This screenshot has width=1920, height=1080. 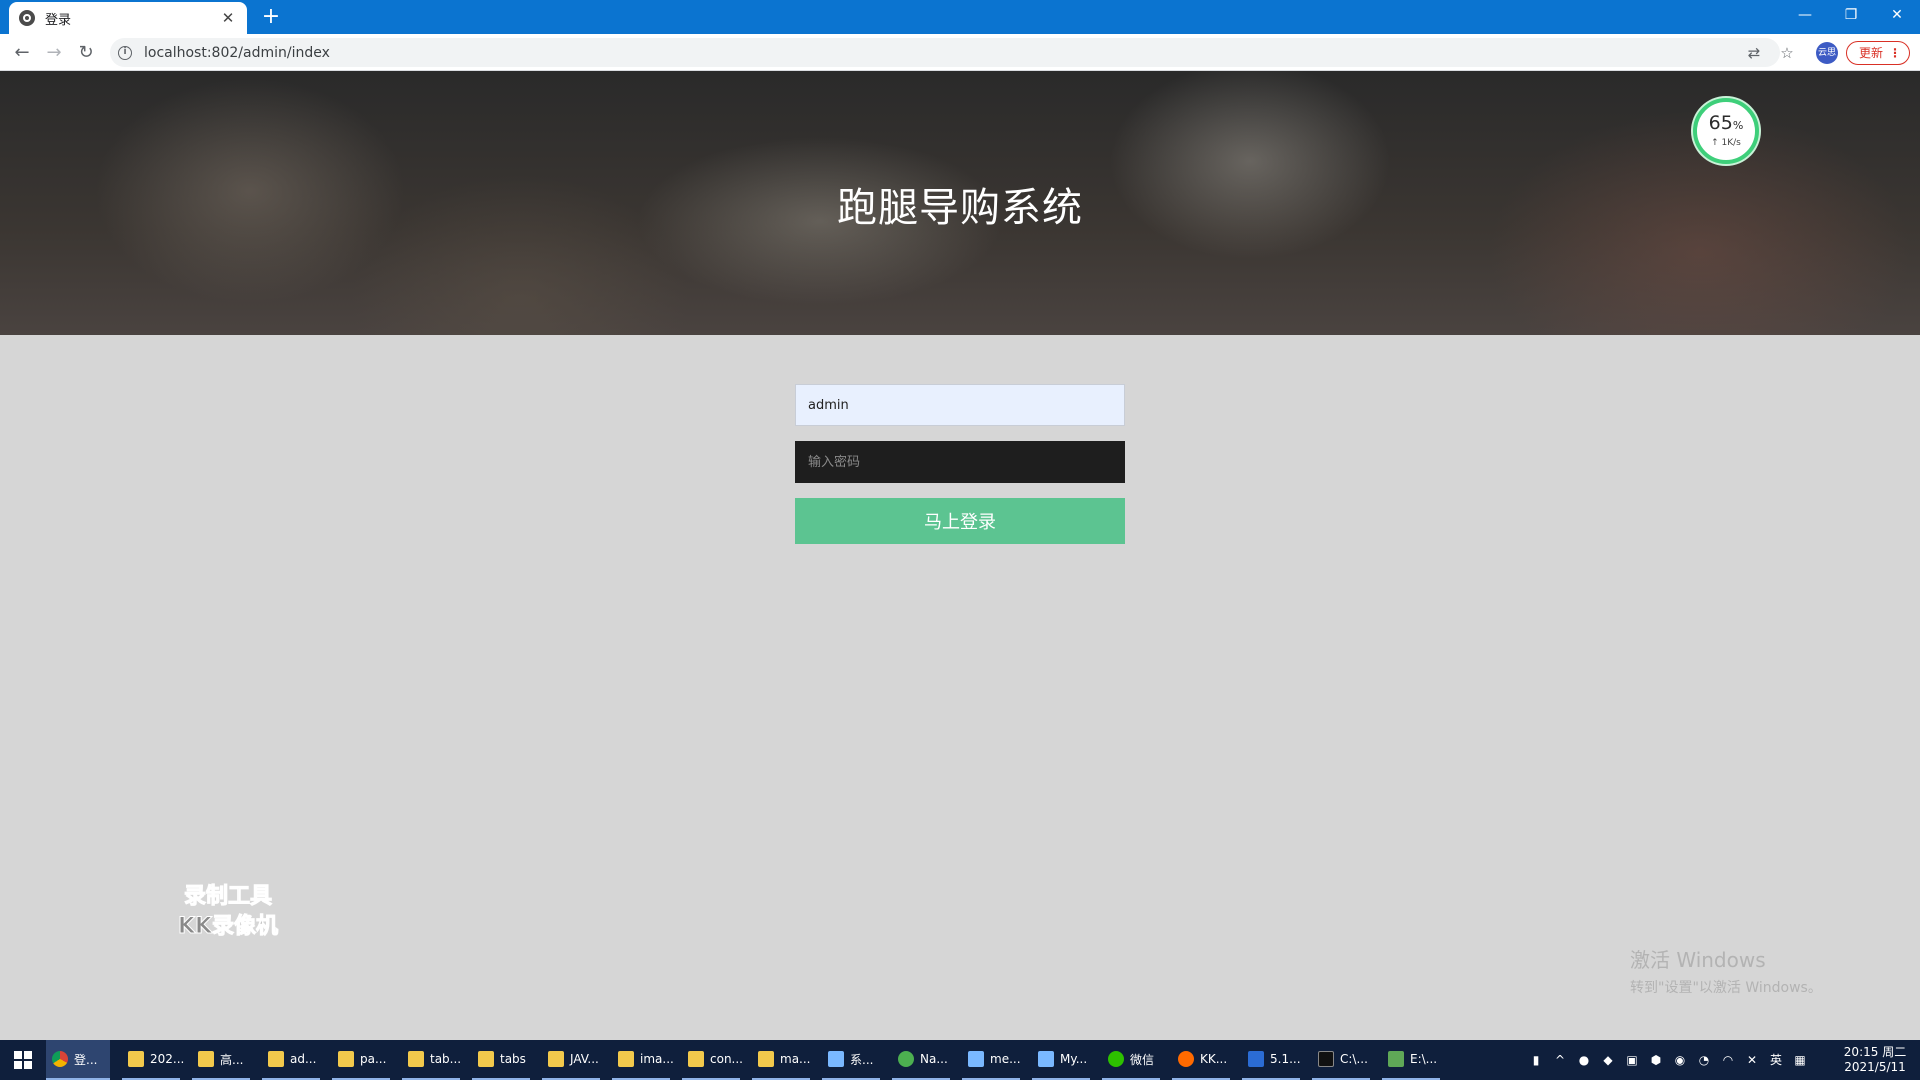 I want to click on page-title: 跑腿导购系统, so click(x=960, y=208).